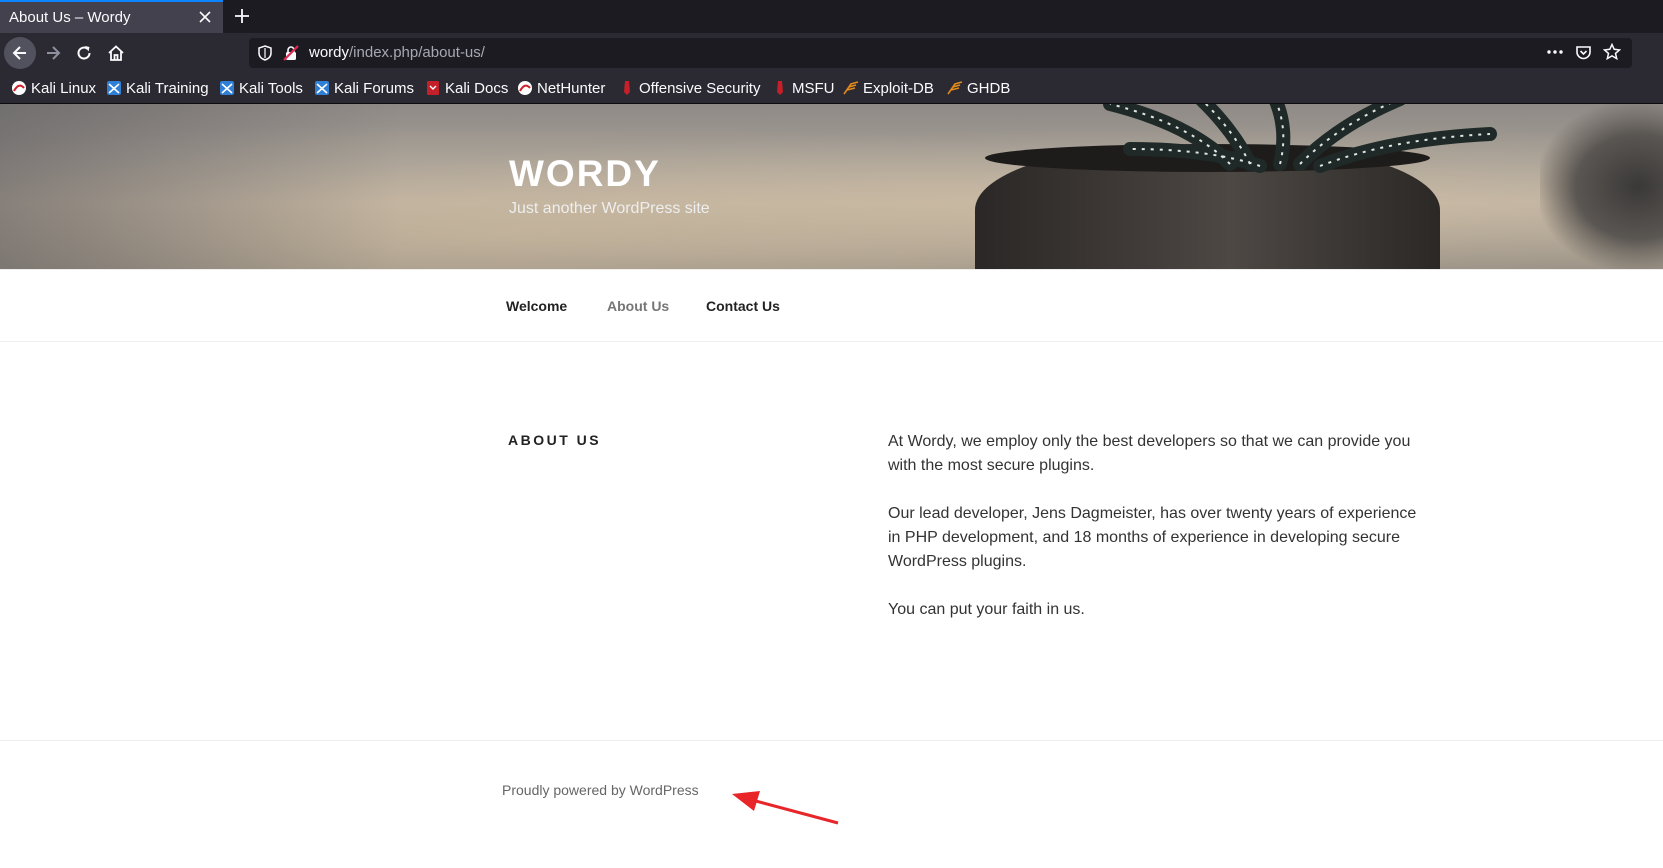 The height and width of the screenshot is (868, 1663). Describe the element at coordinates (555, 440) in the screenshot. I see `page-title: ABOUT US` at that location.